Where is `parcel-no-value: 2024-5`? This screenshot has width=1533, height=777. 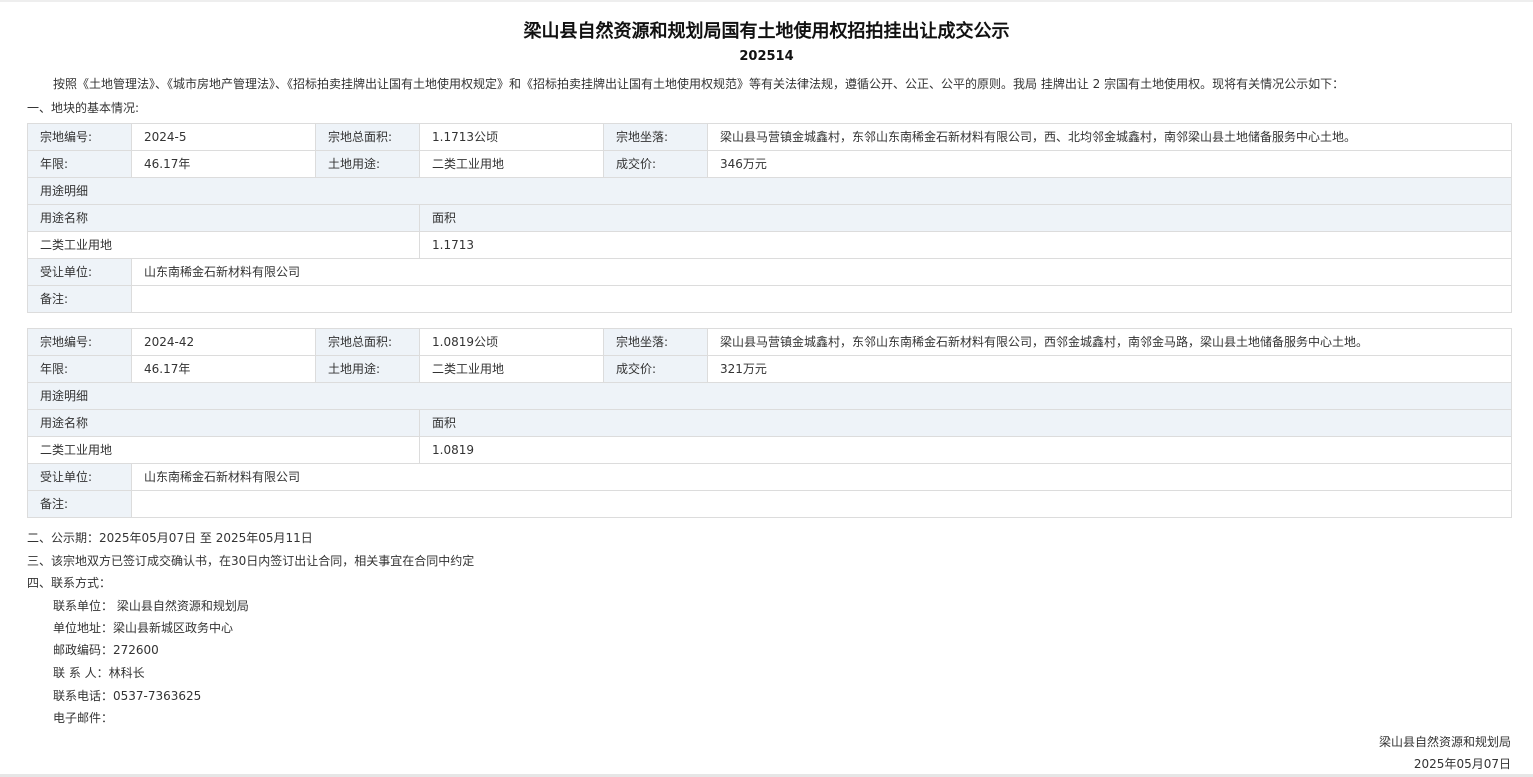 parcel-no-value: 2024-5 is located at coordinates (223, 137).